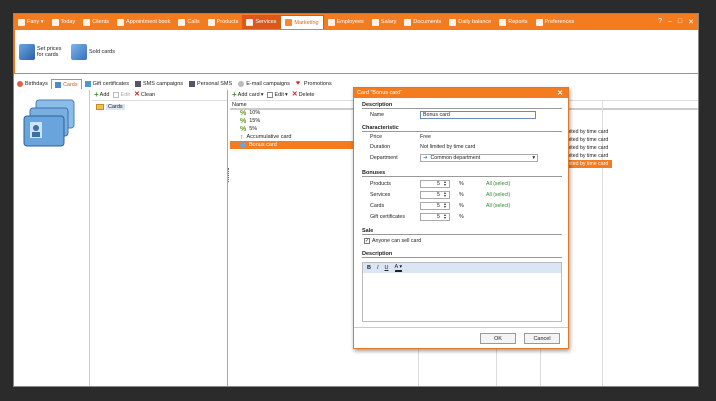 The image size is (716, 401). What do you see at coordinates (159, 107) in the screenshot?
I see `tree-item-cards: Cards` at bounding box center [159, 107].